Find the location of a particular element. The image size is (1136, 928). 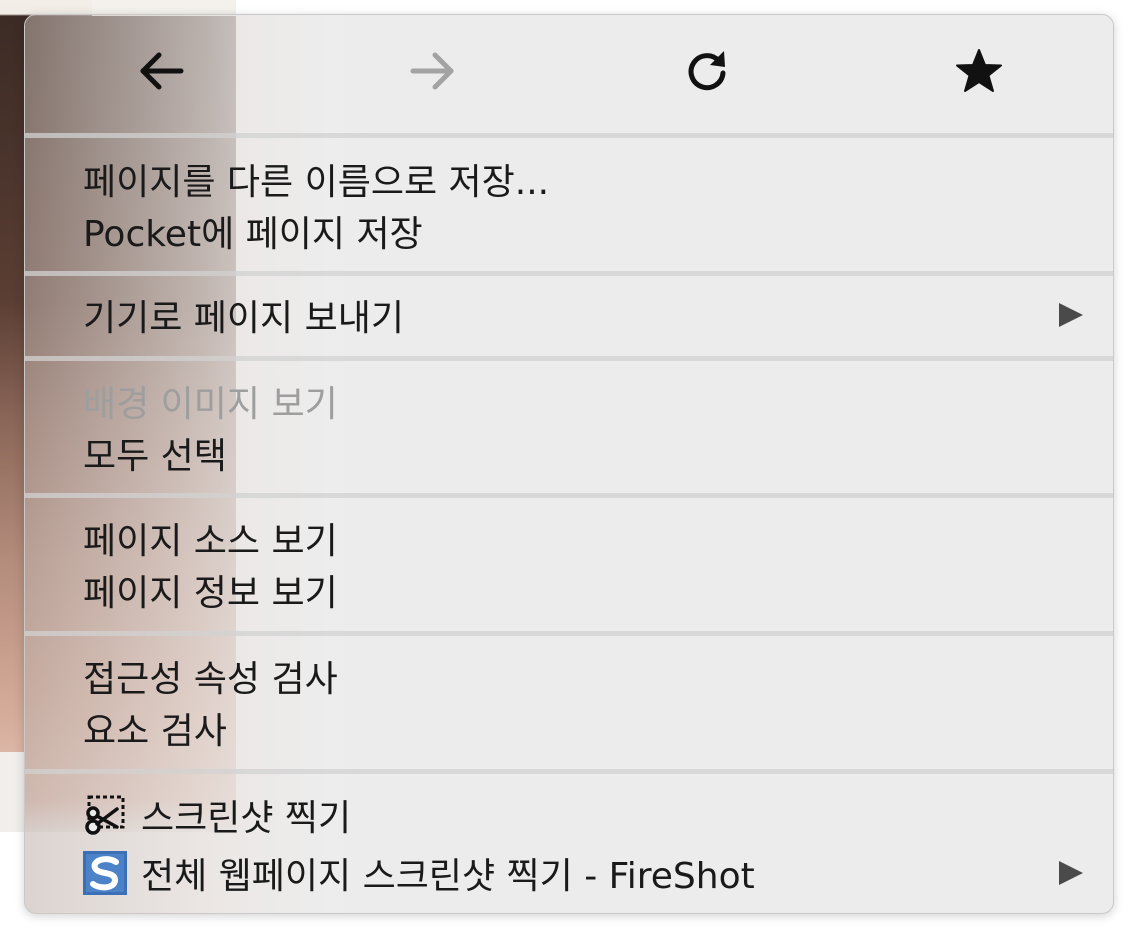

star-icon is located at coordinates (979, 70).